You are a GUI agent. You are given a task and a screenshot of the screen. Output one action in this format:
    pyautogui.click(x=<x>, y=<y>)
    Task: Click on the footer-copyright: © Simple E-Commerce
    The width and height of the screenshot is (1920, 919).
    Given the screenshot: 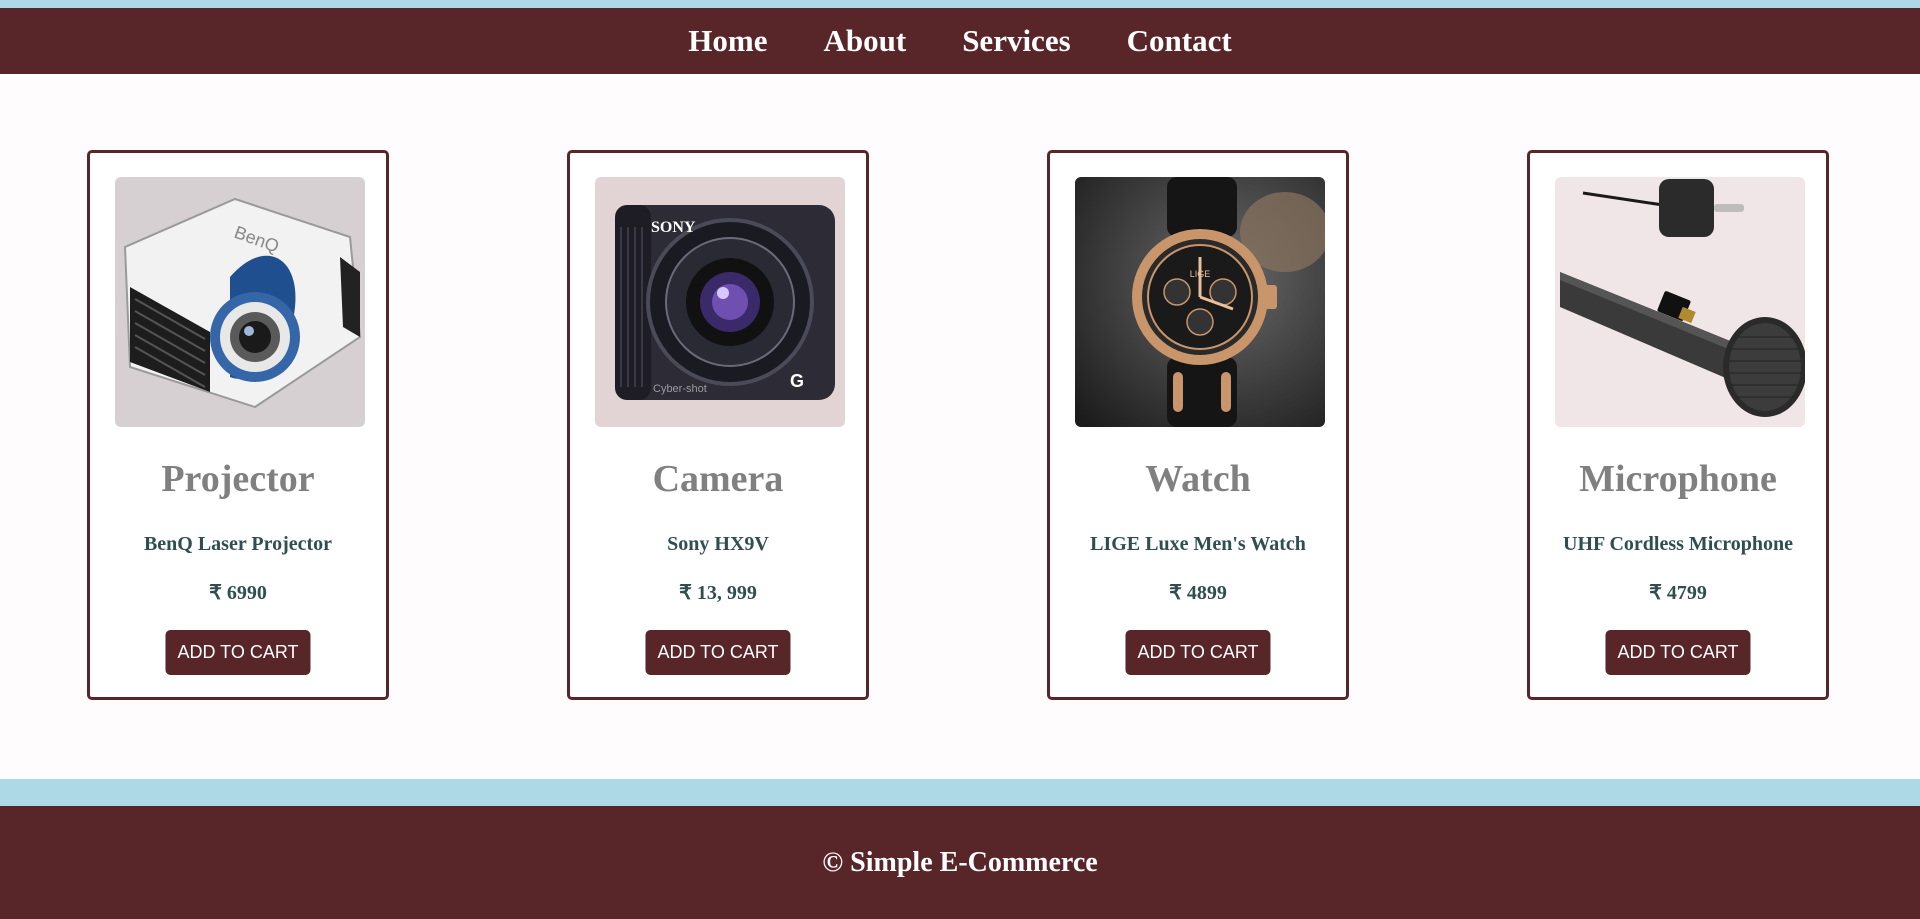 What is the action you would take?
    pyautogui.click(x=960, y=862)
    